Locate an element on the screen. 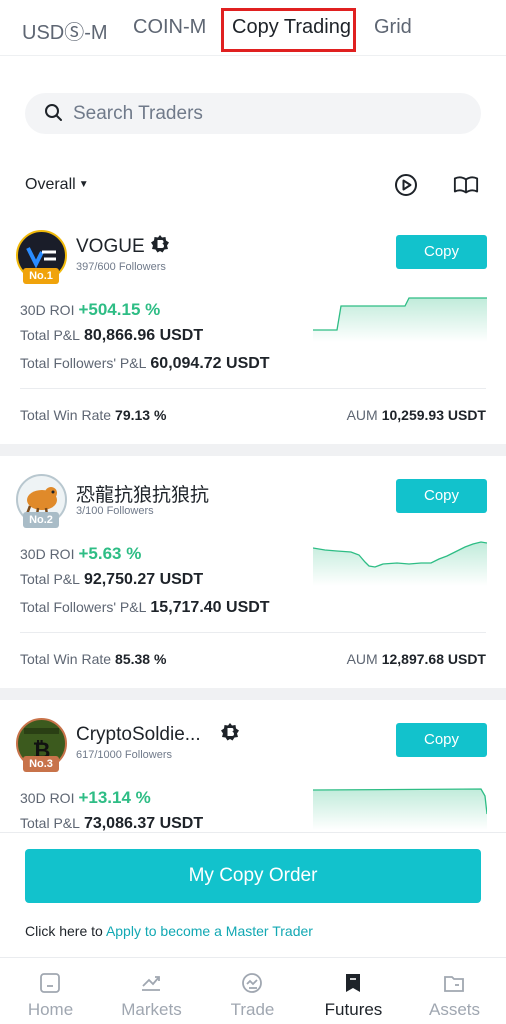 This screenshot has width=506, height=1024. guide-book-icon is located at coordinates (466, 185).